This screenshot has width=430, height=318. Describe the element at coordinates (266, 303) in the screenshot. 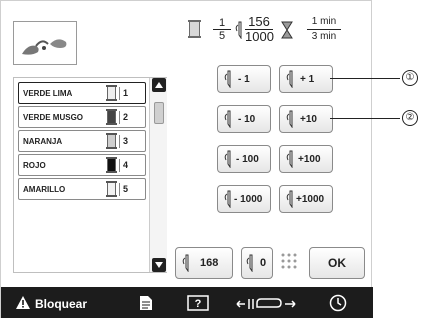

I see `thread-tension-icon` at that location.